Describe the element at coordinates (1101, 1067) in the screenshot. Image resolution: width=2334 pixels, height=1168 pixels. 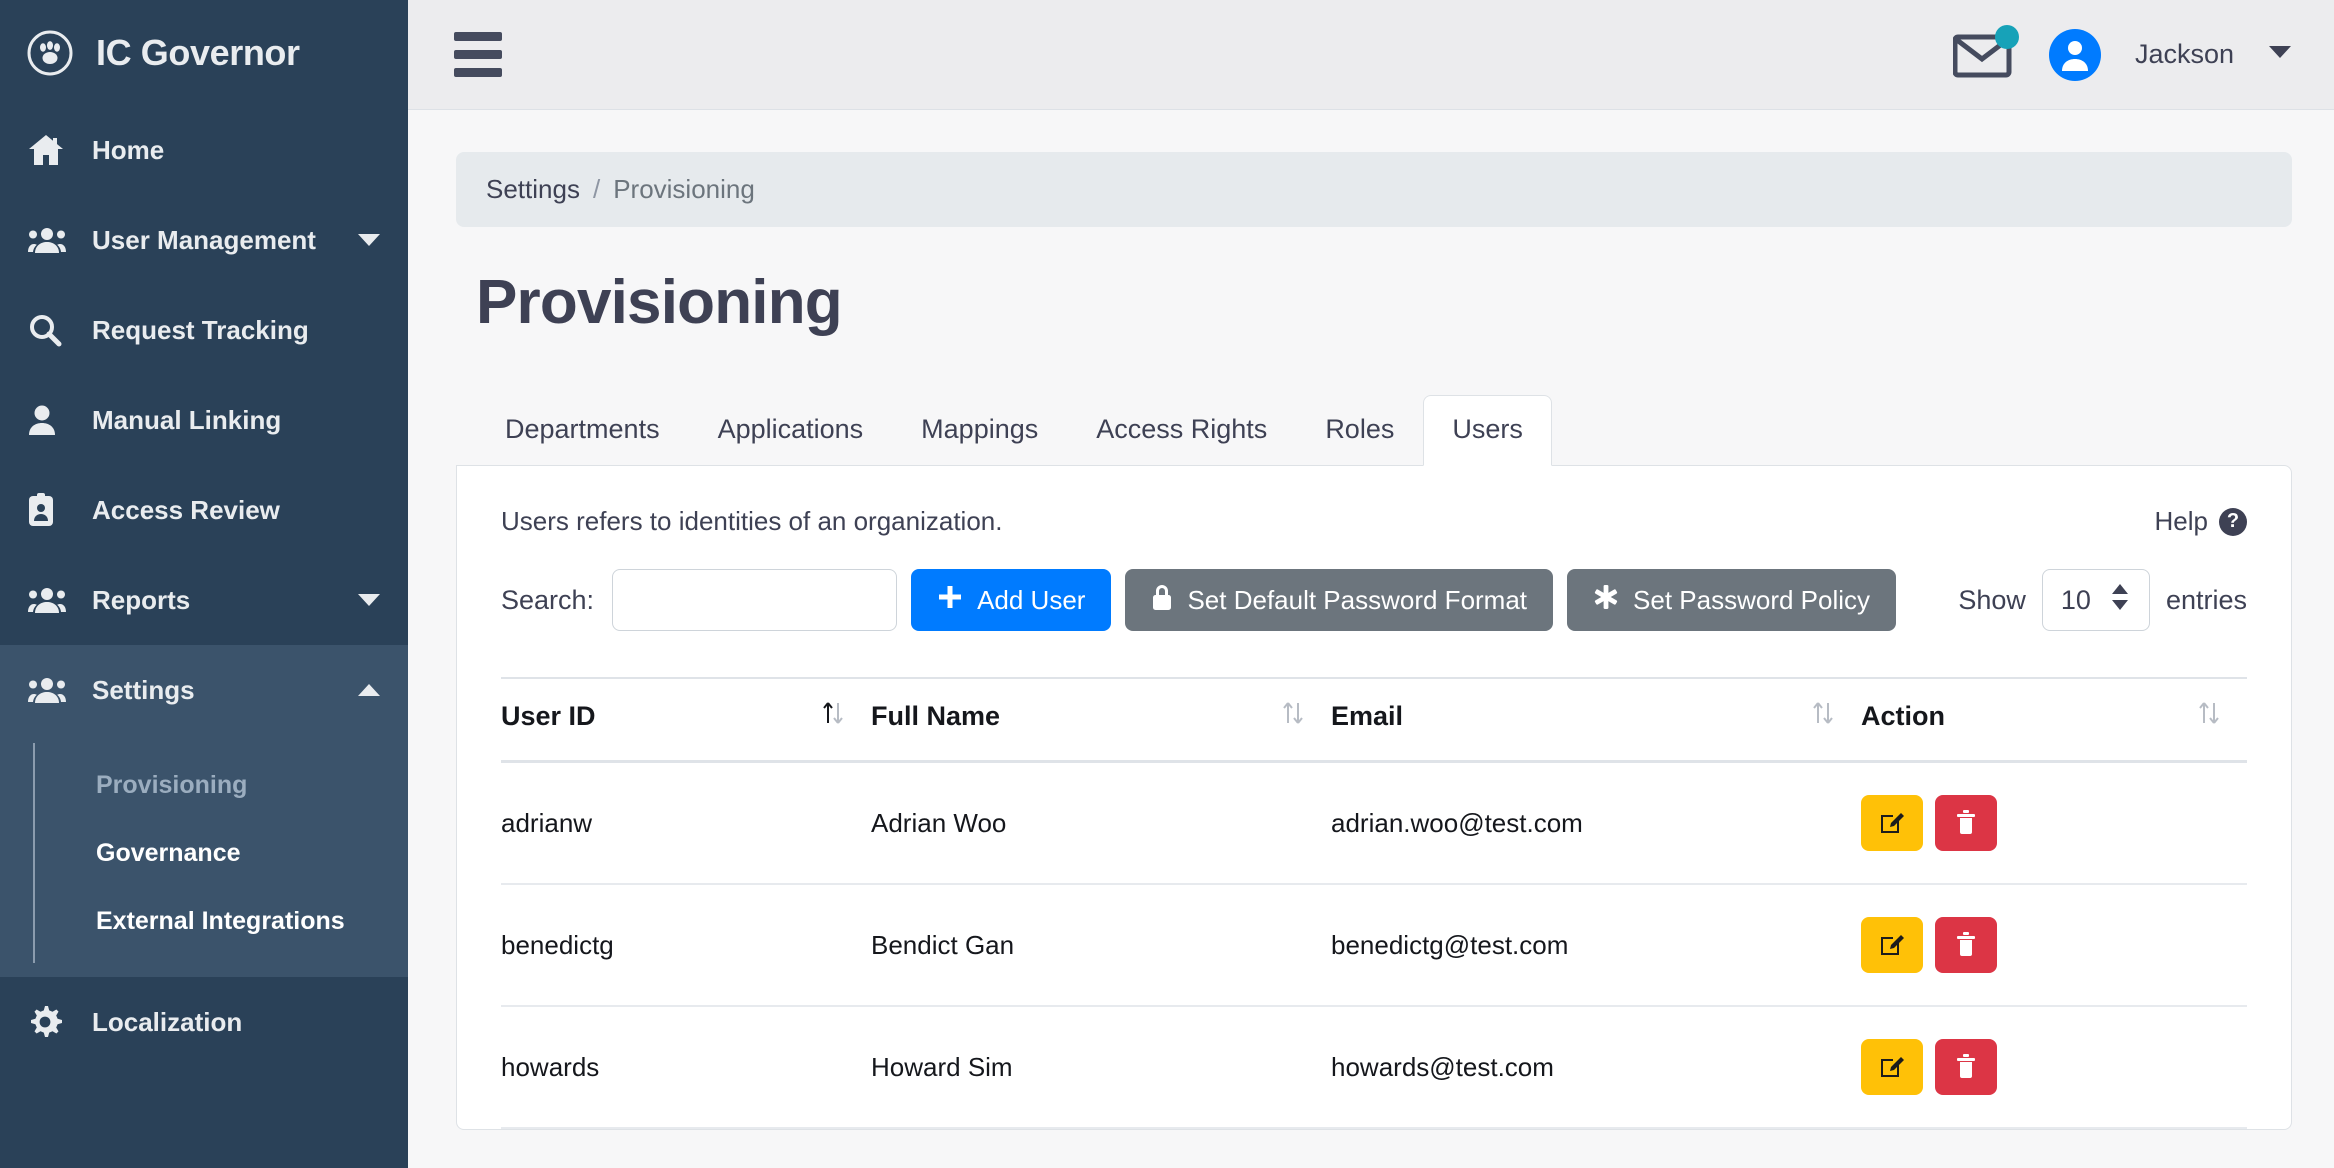
I see `cell-full-name: Howard Sim` at that location.